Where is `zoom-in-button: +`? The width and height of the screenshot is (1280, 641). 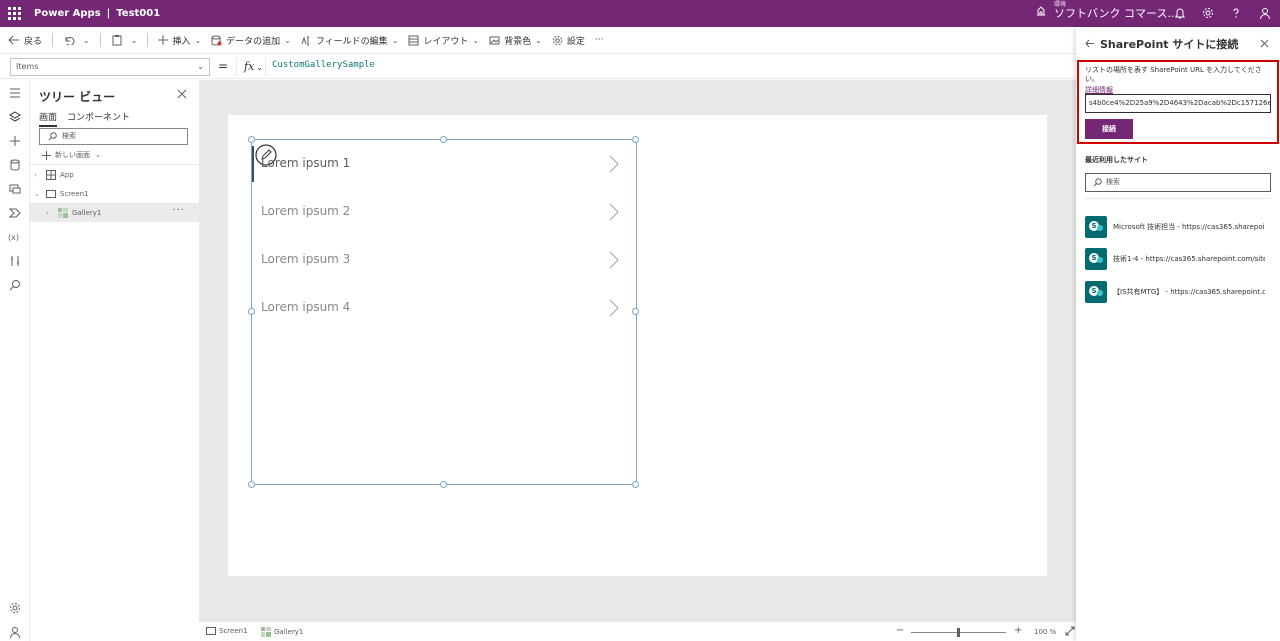 zoom-in-button: + is located at coordinates (1018, 630).